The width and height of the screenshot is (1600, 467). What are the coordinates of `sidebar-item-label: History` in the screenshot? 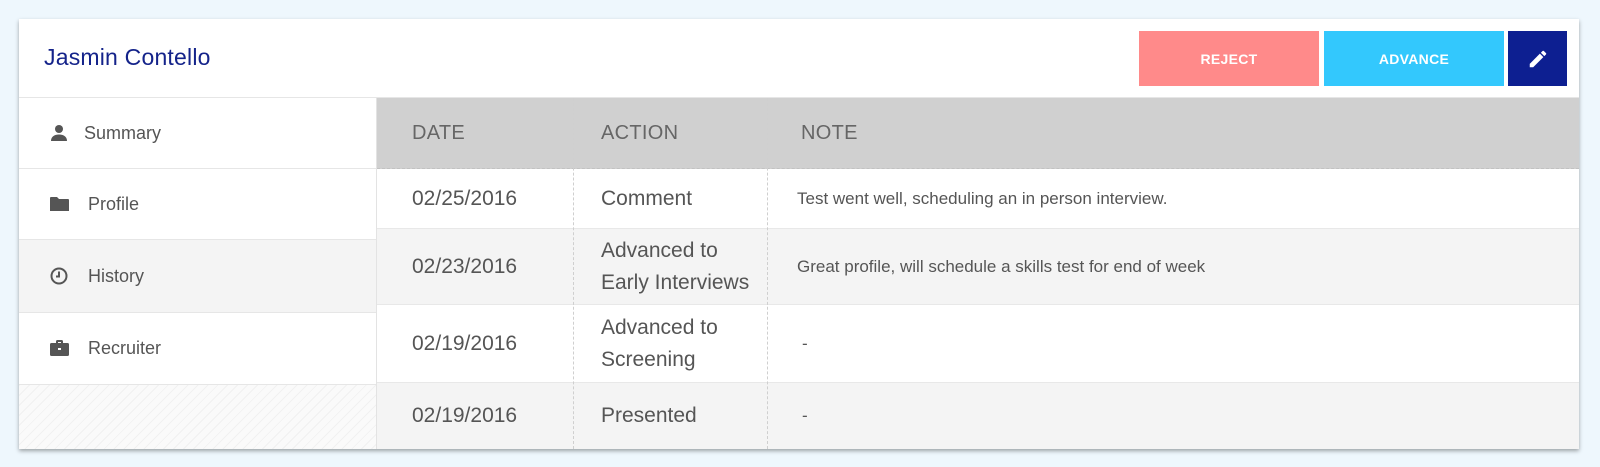 It's located at (116, 275).